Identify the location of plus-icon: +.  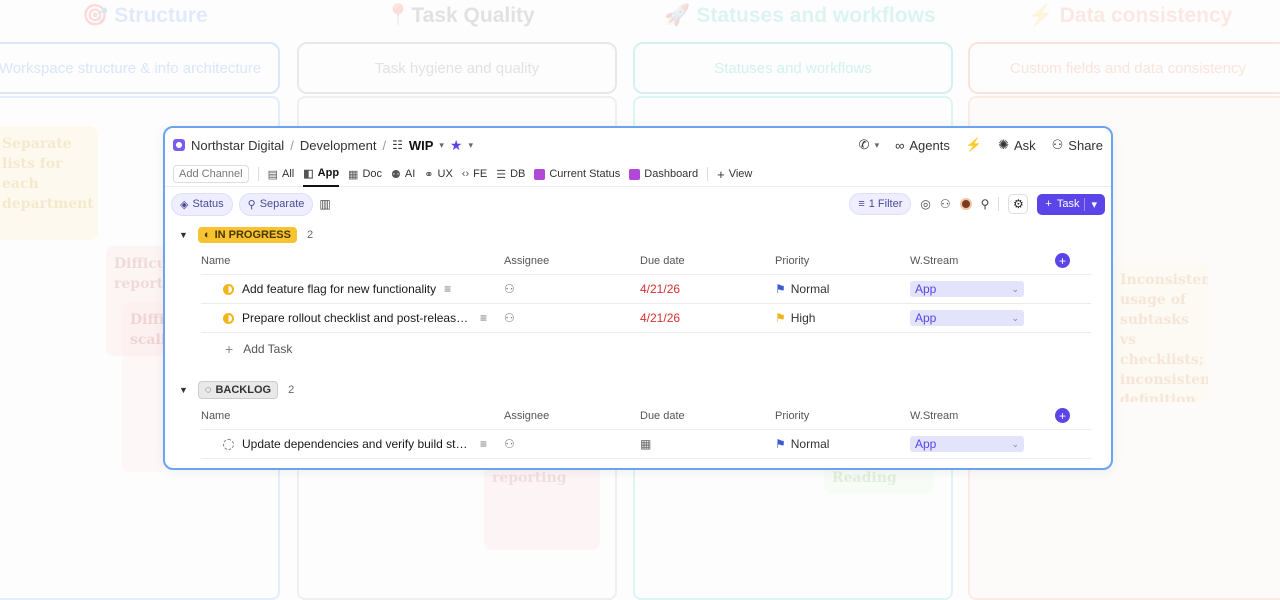
(229, 348).